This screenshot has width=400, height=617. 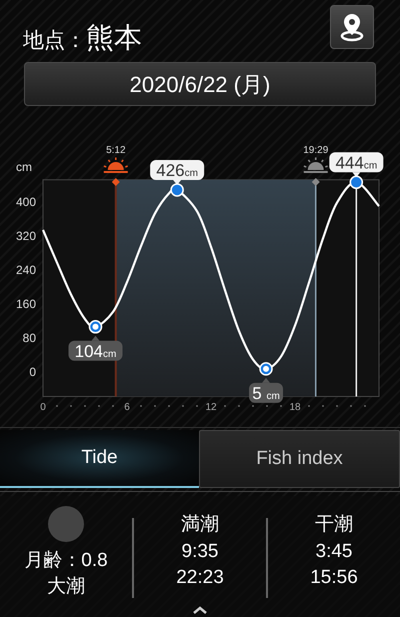 What do you see at coordinates (356, 162) in the screenshot?
I see `annotation: 444cm` at bounding box center [356, 162].